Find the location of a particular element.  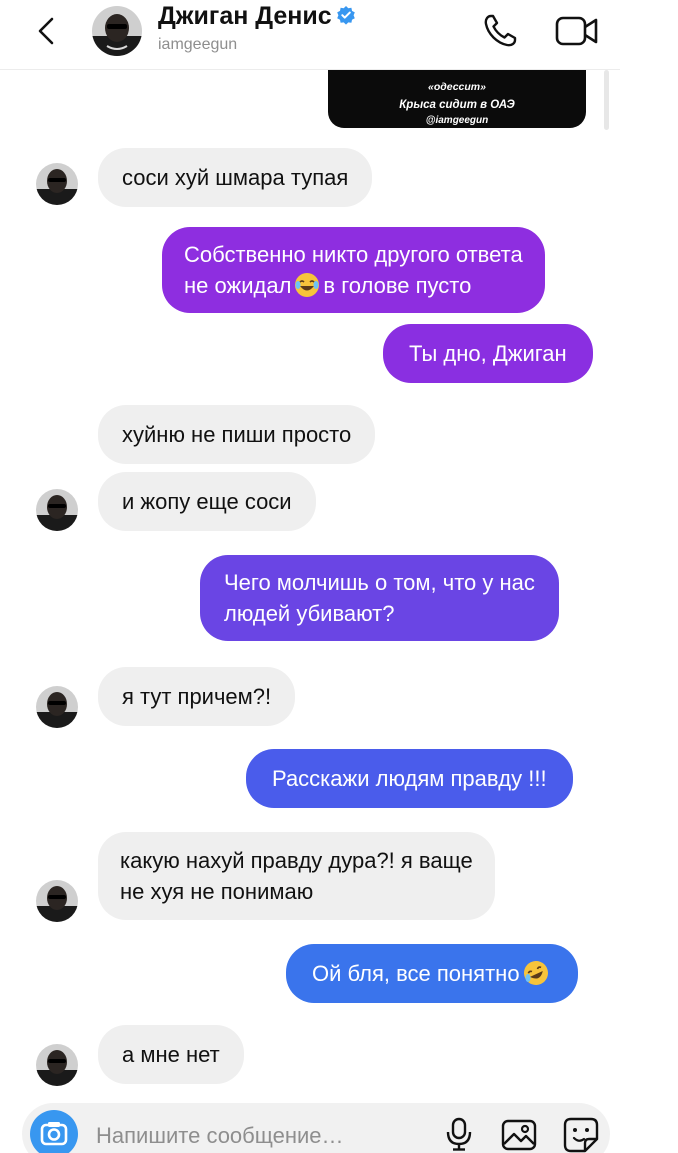

verified-badge-icon is located at coordinates (345, 15).